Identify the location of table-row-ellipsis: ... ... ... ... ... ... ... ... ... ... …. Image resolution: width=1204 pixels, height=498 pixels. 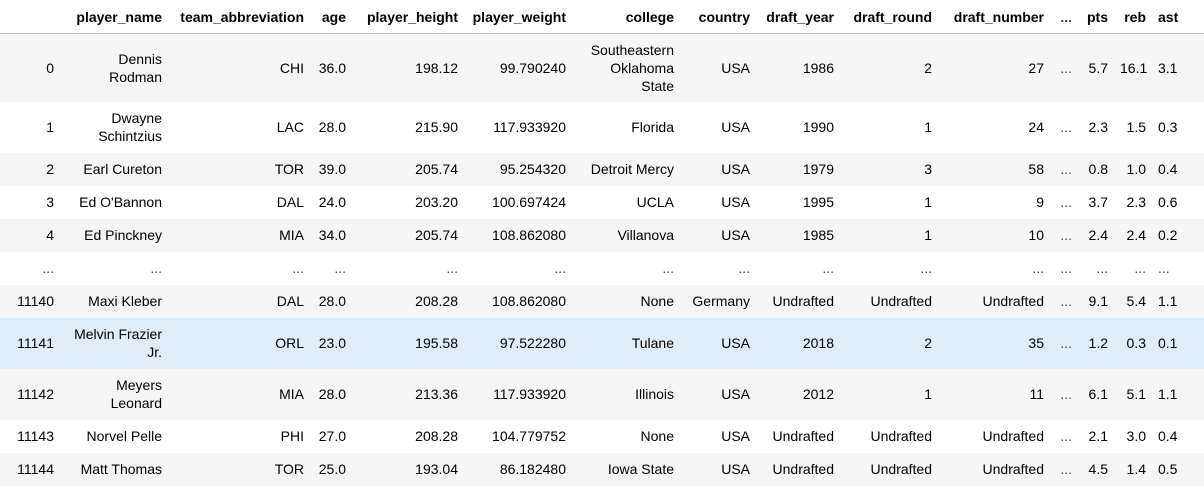
(602, 268).